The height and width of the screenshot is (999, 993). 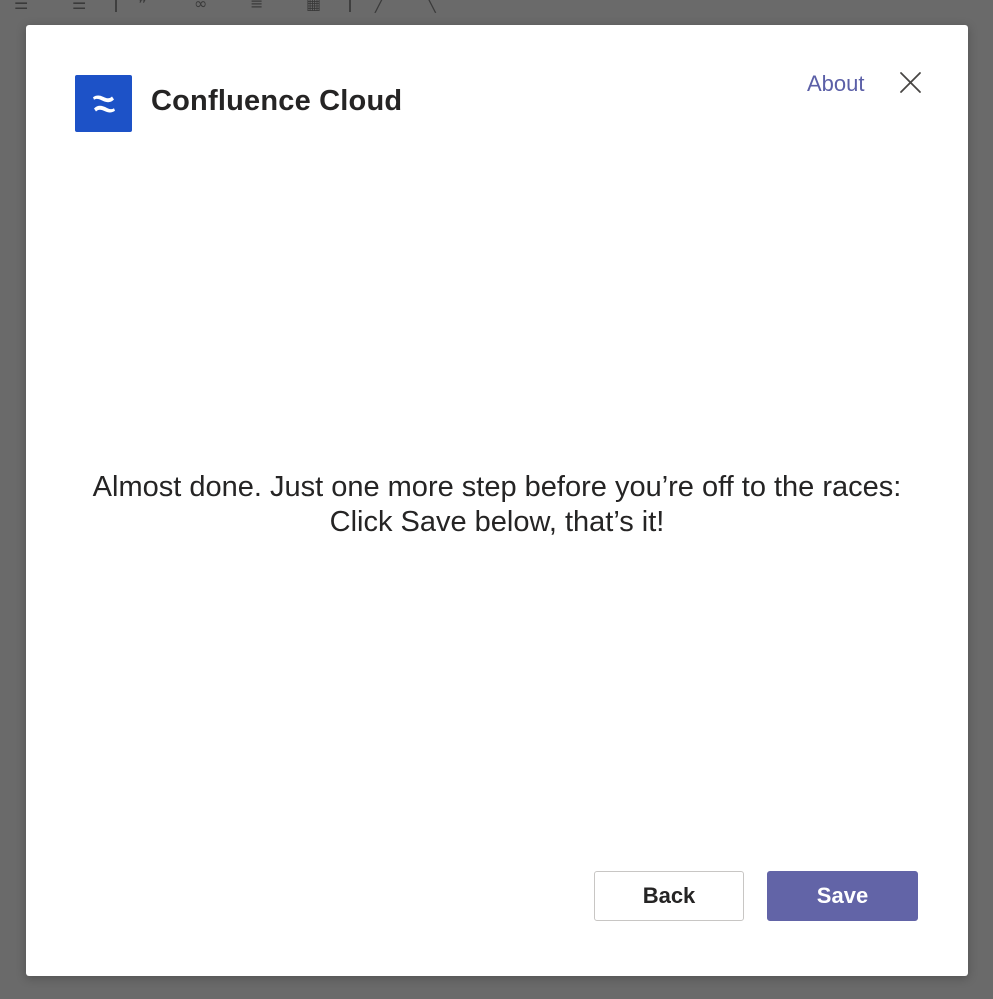 I want to click on close-button, so click(x=910, y=83).